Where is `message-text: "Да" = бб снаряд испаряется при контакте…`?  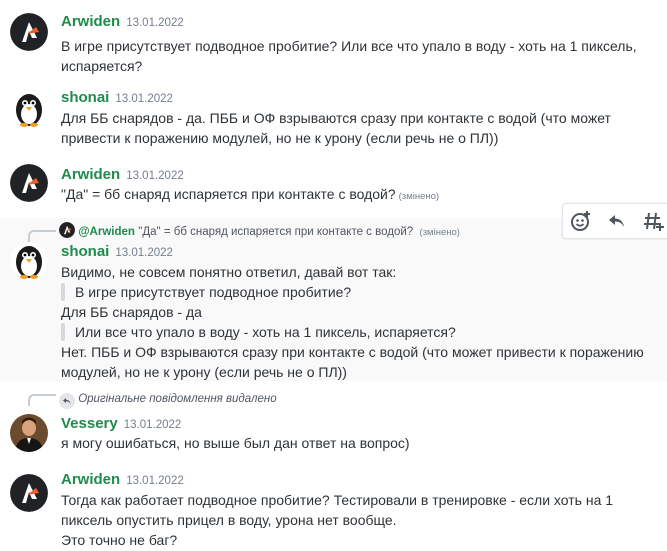 message-text: "Да" = бб снаряд испаряется при контакте… is located at coordinates (228, 194).